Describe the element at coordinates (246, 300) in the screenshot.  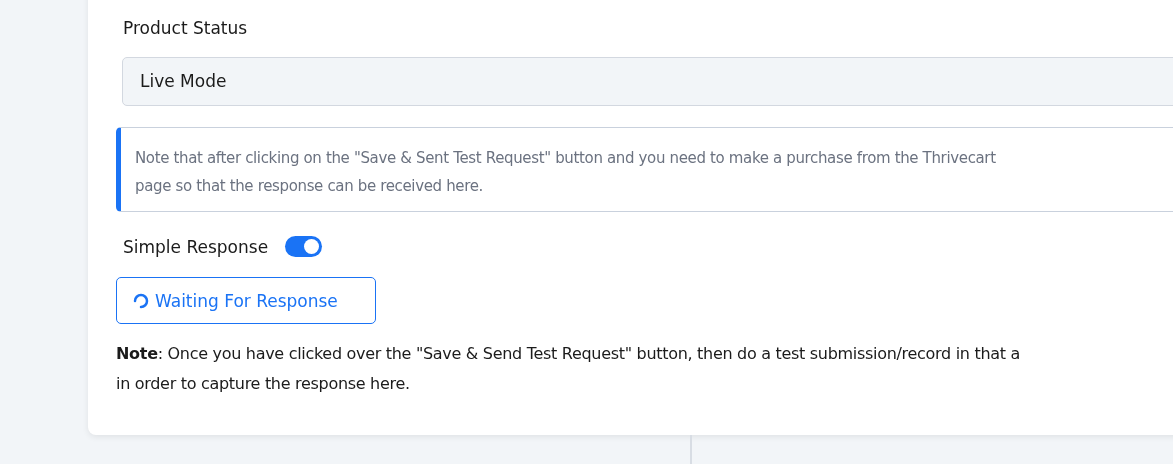
I see `waiting-button: Waiting For Response` at that location.